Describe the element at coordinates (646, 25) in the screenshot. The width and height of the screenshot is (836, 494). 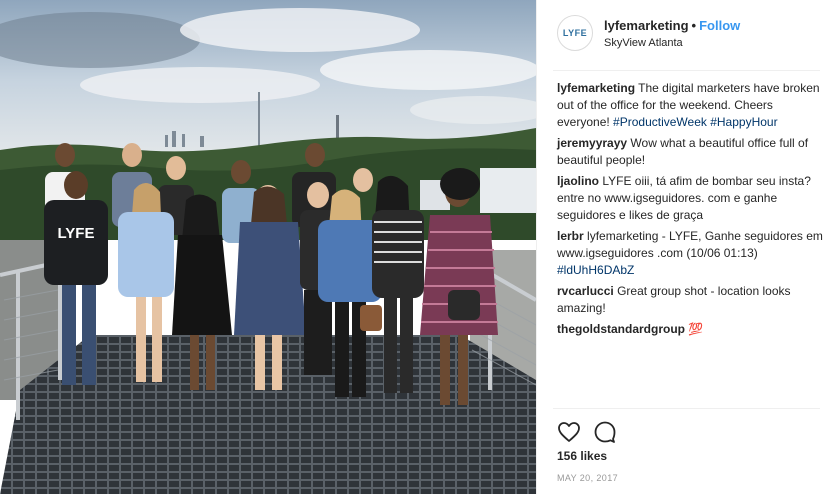
I see `header-username: lyfemarketing` at that location.